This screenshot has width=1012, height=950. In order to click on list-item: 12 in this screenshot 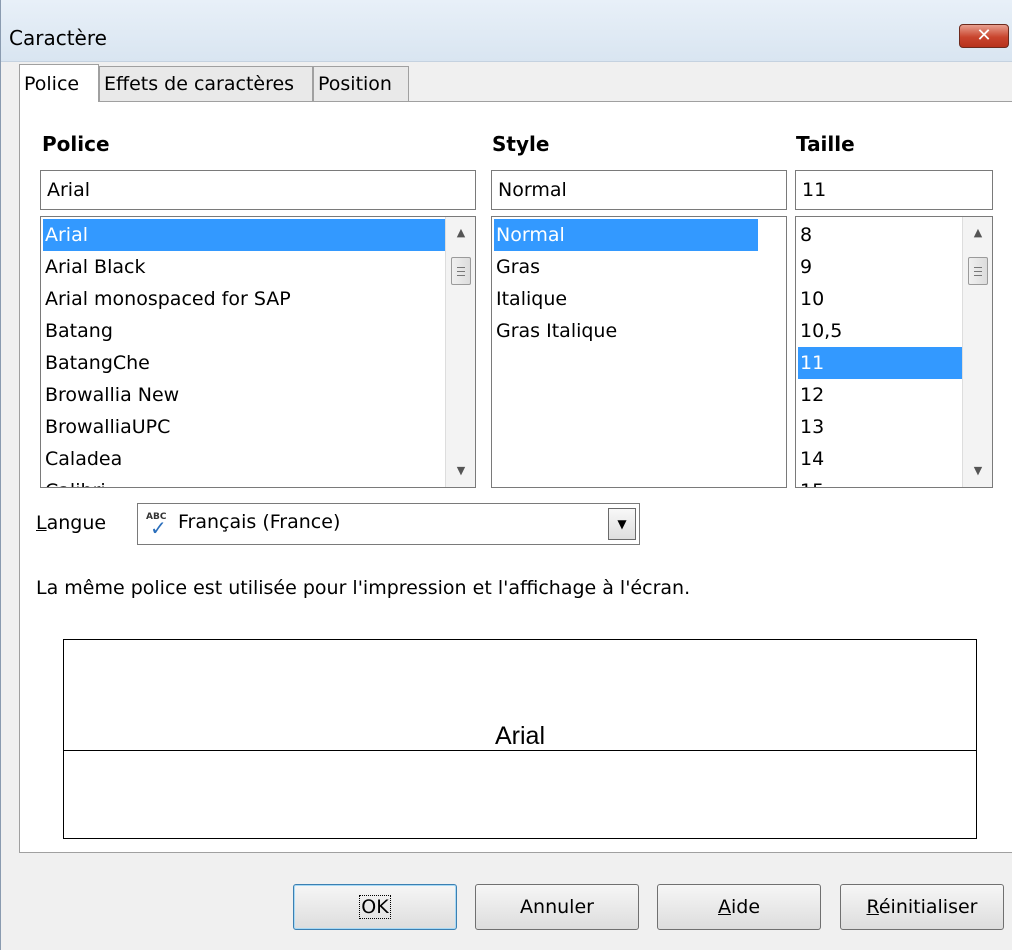, I will do `click(880, 395)`.